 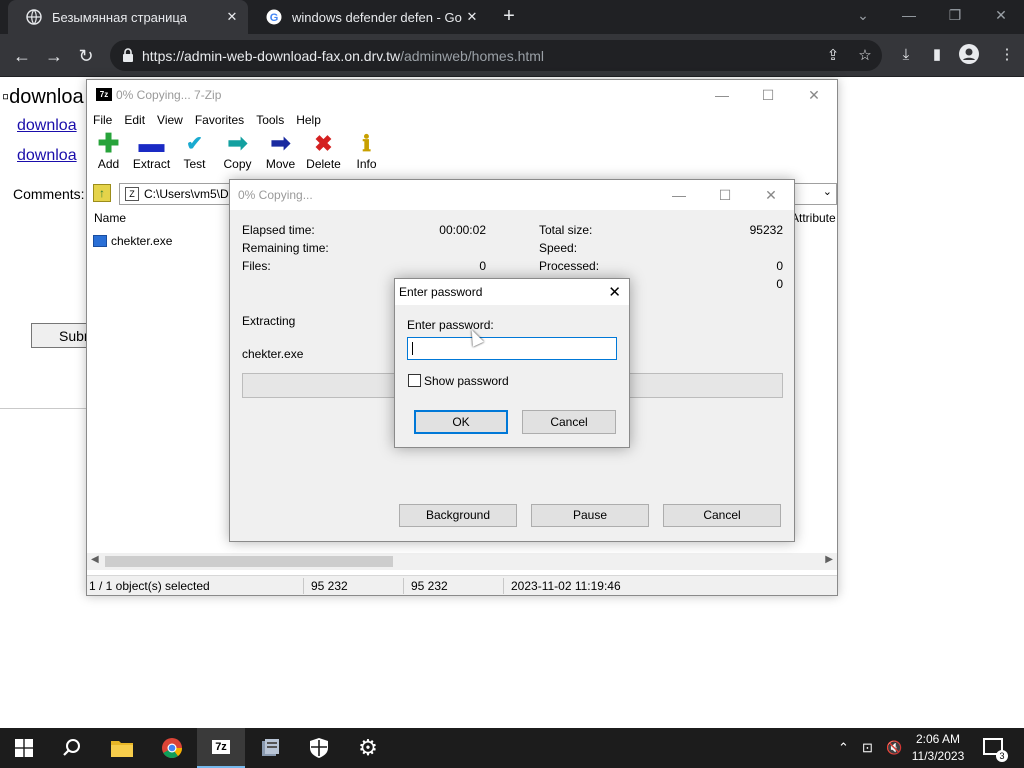 I want to click on add-button: ✚ Add, so click(x=108, y=153).